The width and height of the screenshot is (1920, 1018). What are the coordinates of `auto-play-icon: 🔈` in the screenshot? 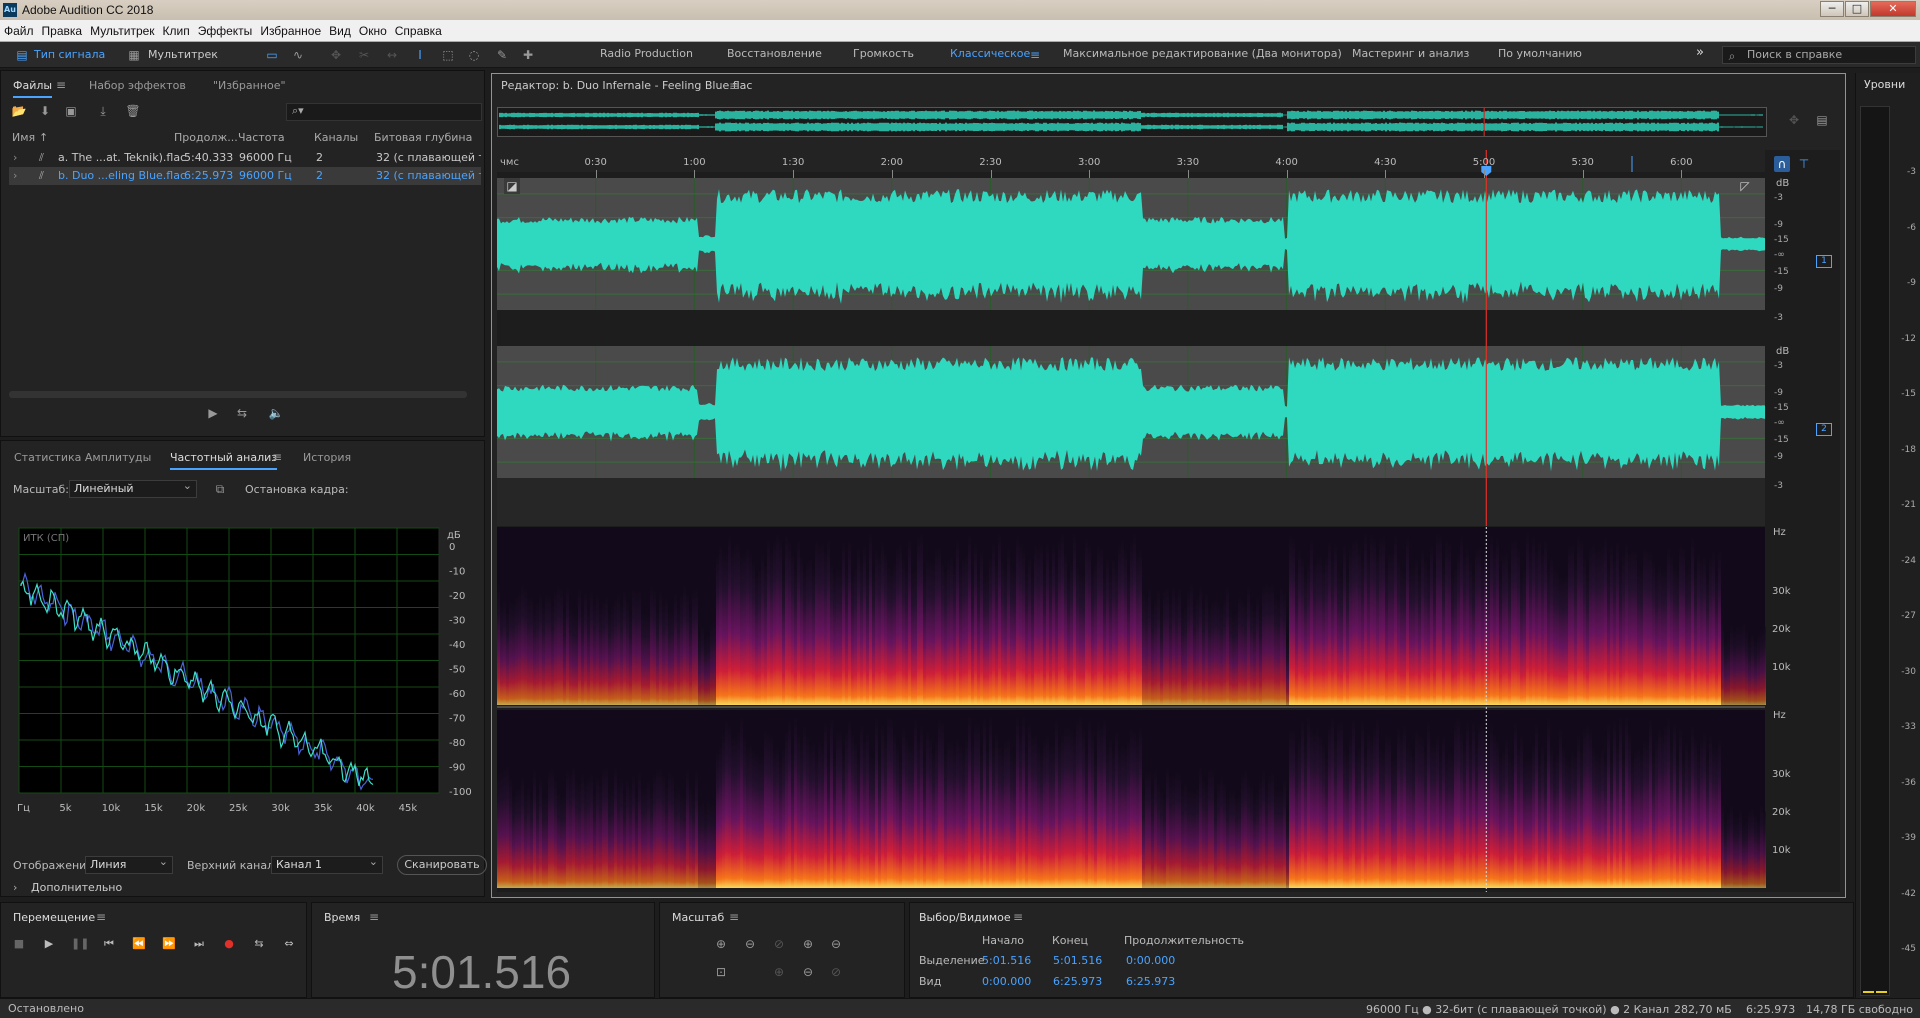 It's located at (276, 413).